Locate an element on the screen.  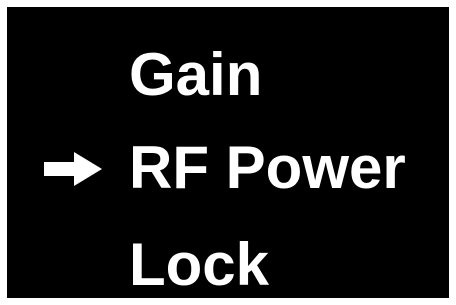
menu-item-label: Lock is located at coordinates (199, 264).